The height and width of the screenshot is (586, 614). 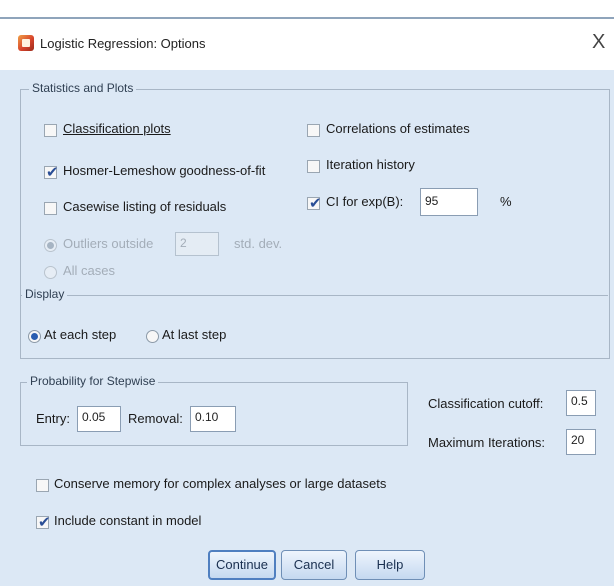 I want to click on all-cases-radio, so click(x=50, y=272).